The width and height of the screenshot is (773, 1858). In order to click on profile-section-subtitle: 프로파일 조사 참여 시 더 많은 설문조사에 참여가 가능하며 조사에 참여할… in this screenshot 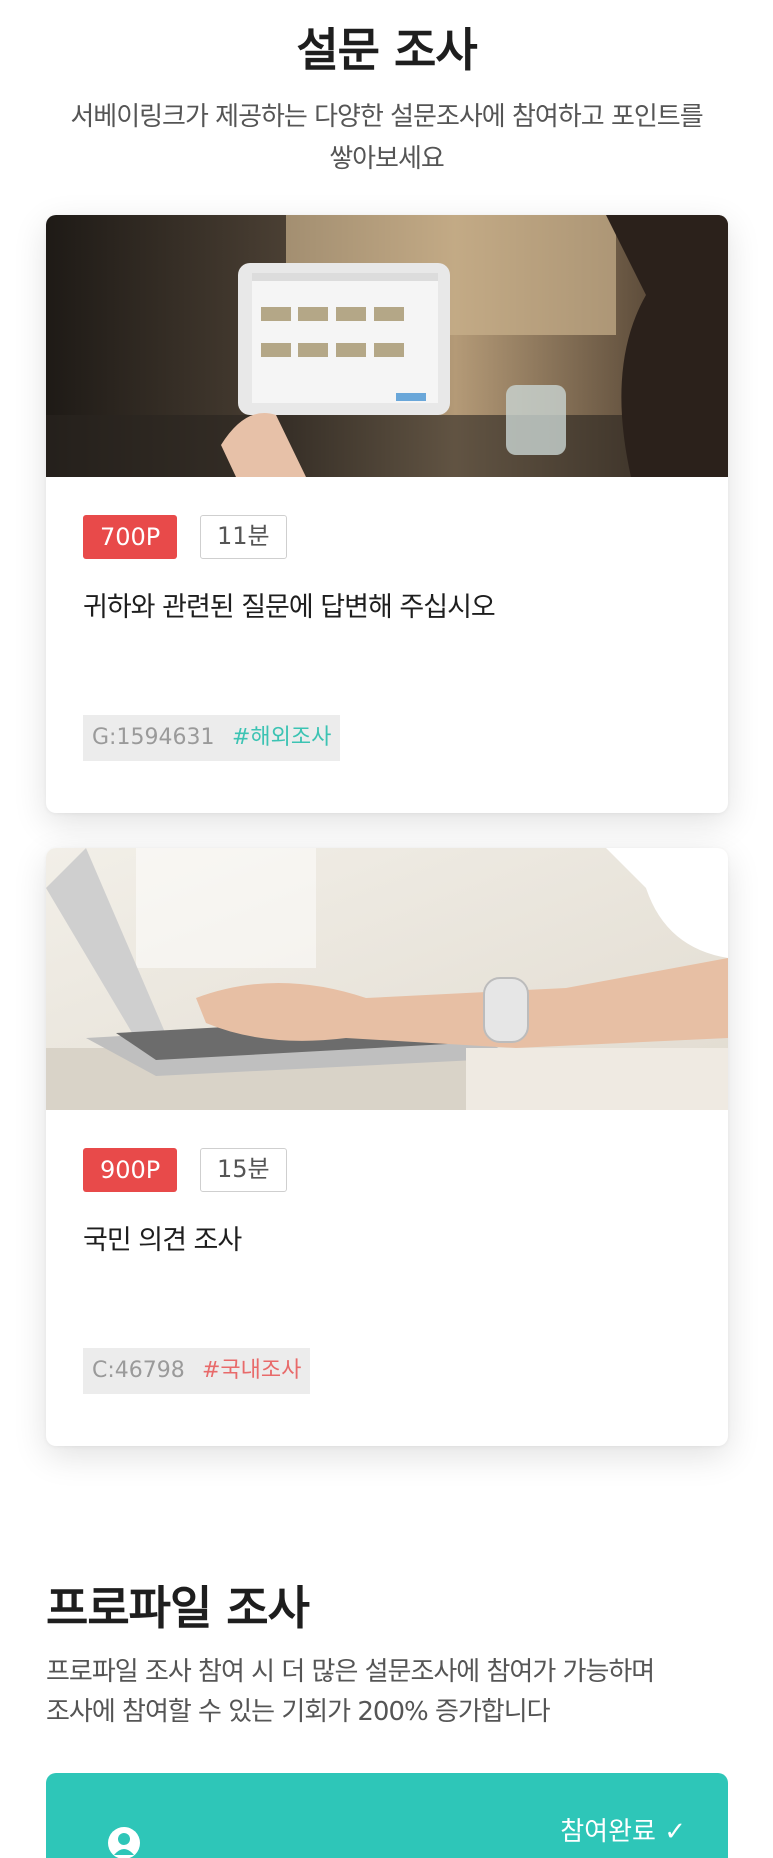, I will do `click(391, 1692)`.